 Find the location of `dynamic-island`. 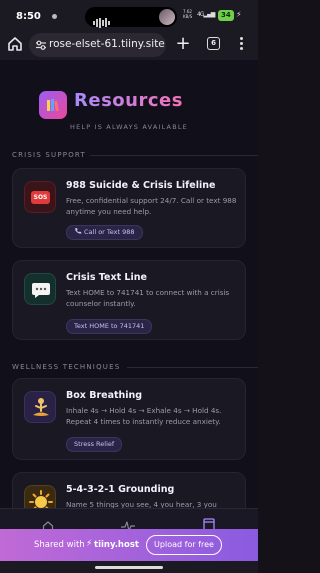

dynamic-island is located at coordinates (131, 17).